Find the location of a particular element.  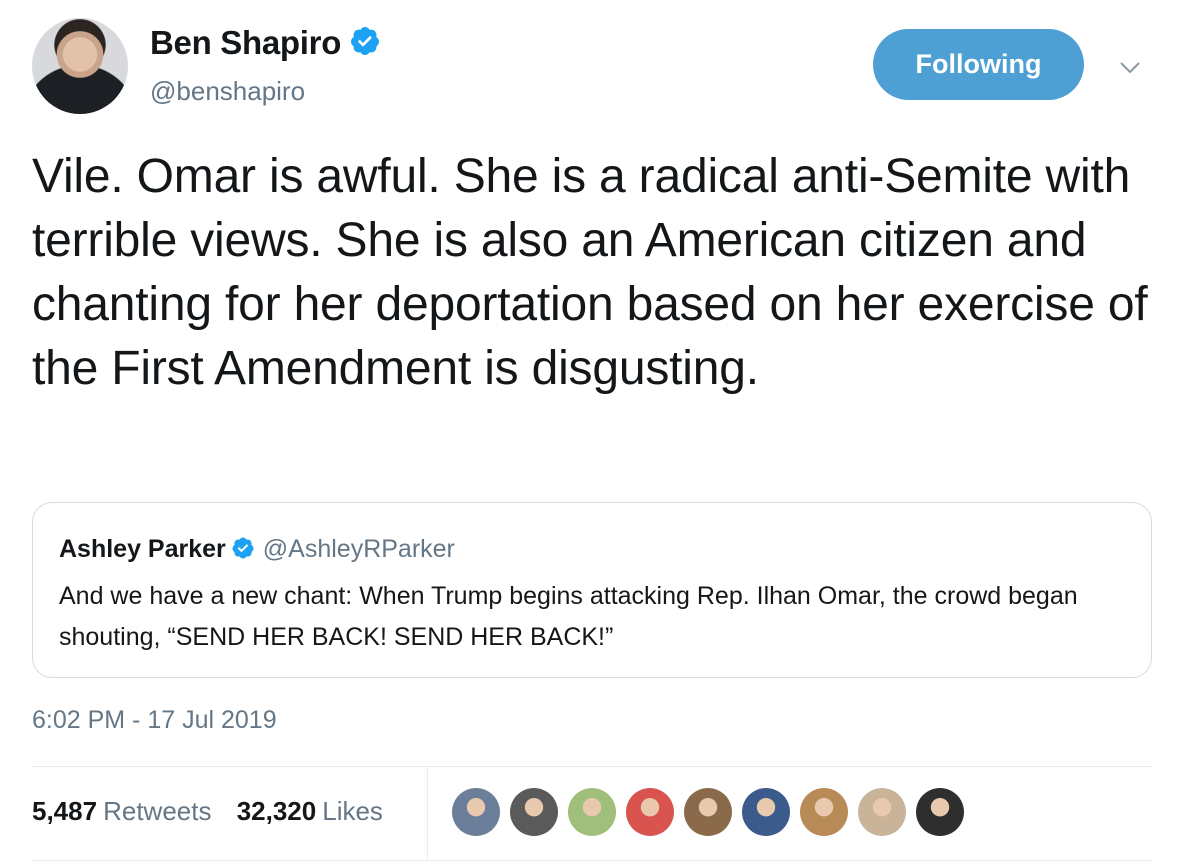

likes-stat: 32,320 Likes is located at coordinates (310, 811).